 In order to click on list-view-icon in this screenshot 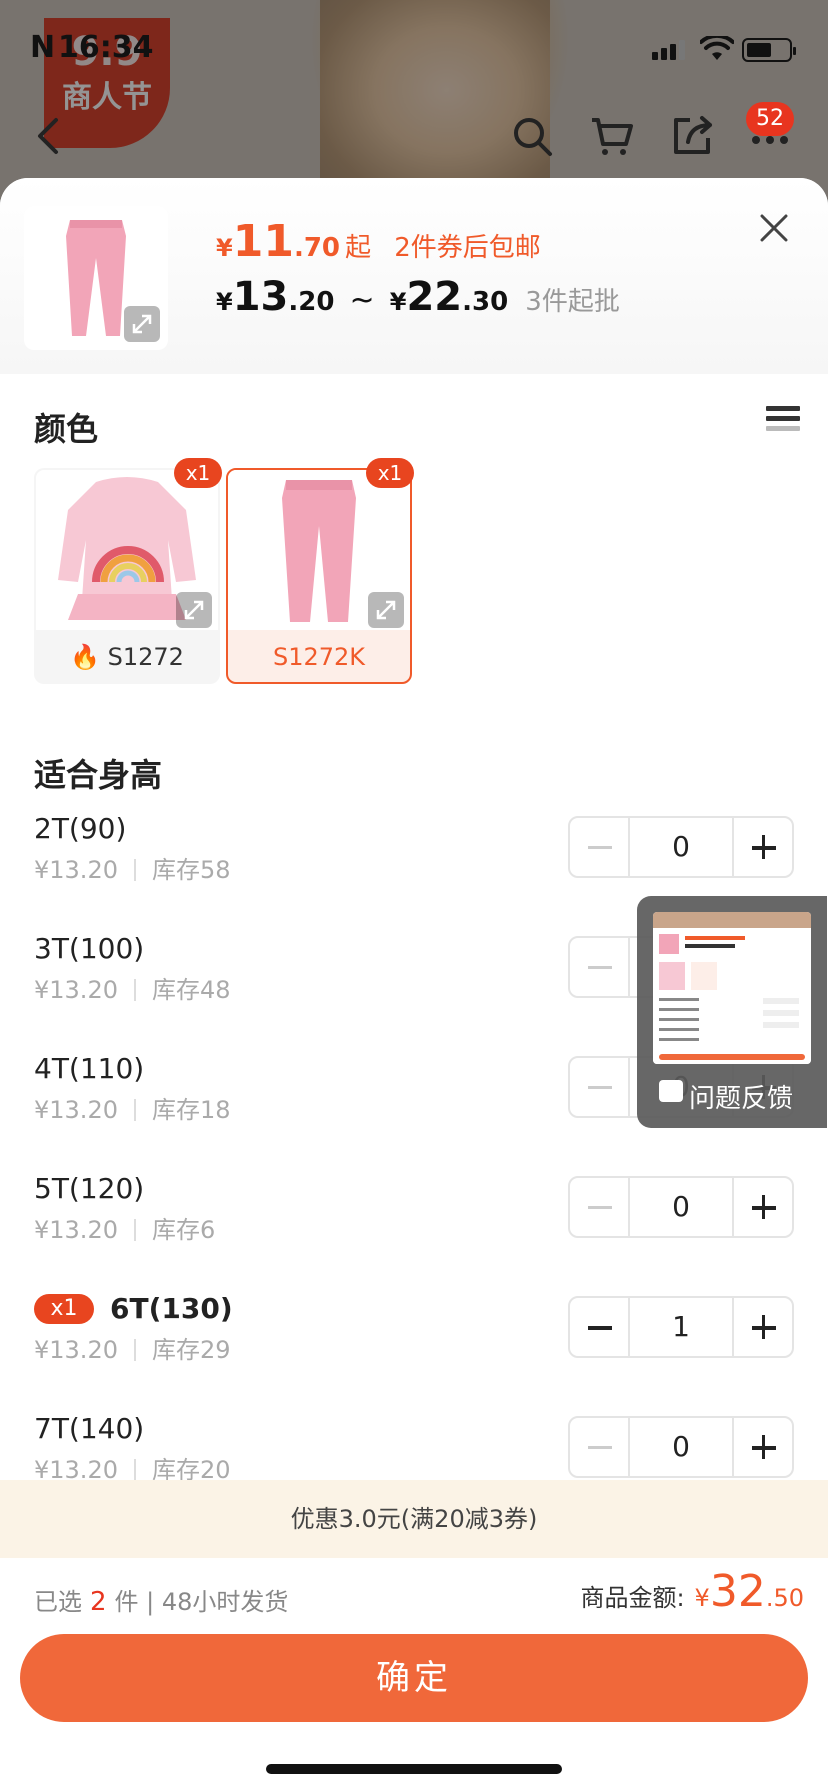, I will do `click(783, 424)`.